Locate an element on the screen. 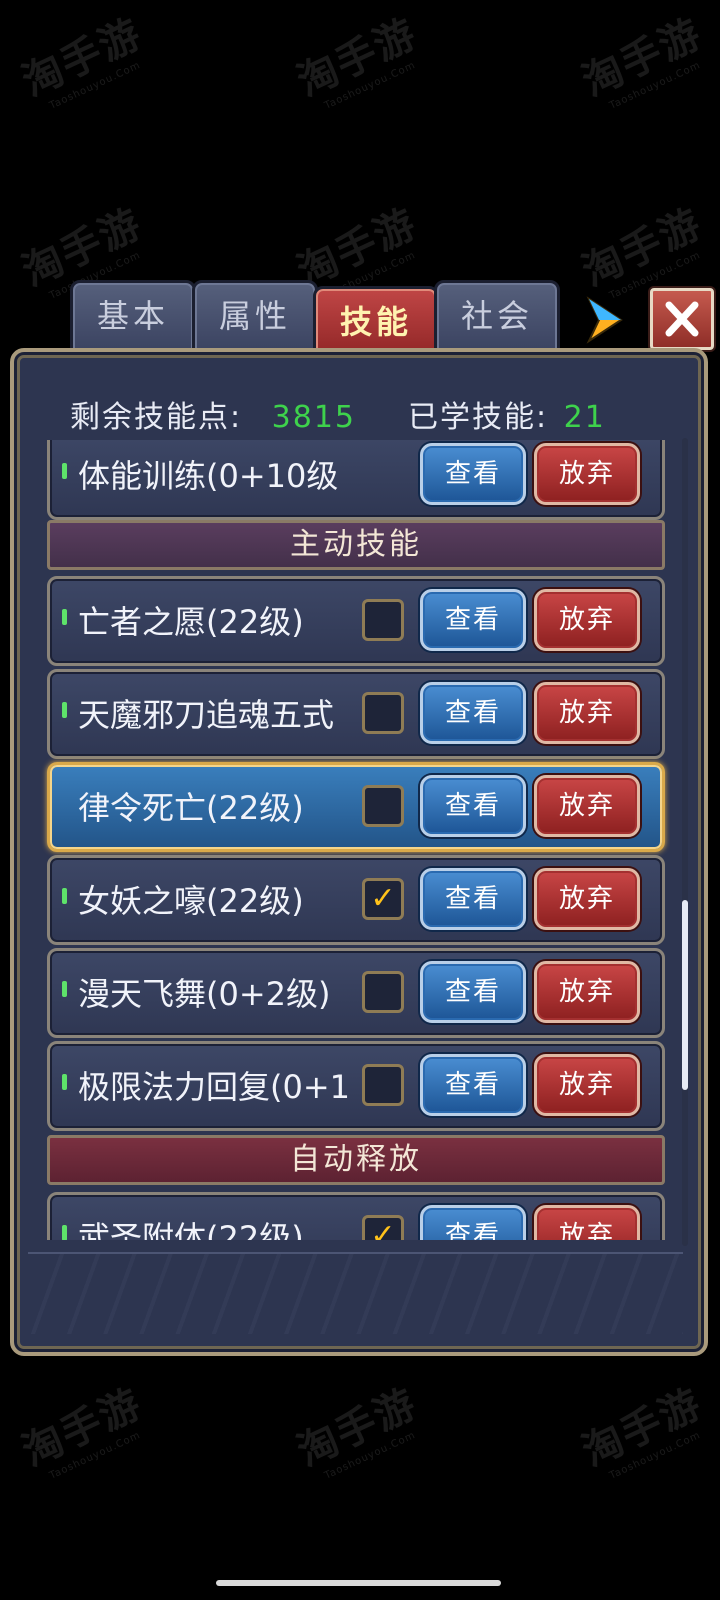  remaining-points: 剩余技能点: 3815 is located at coordinates (213, 417).